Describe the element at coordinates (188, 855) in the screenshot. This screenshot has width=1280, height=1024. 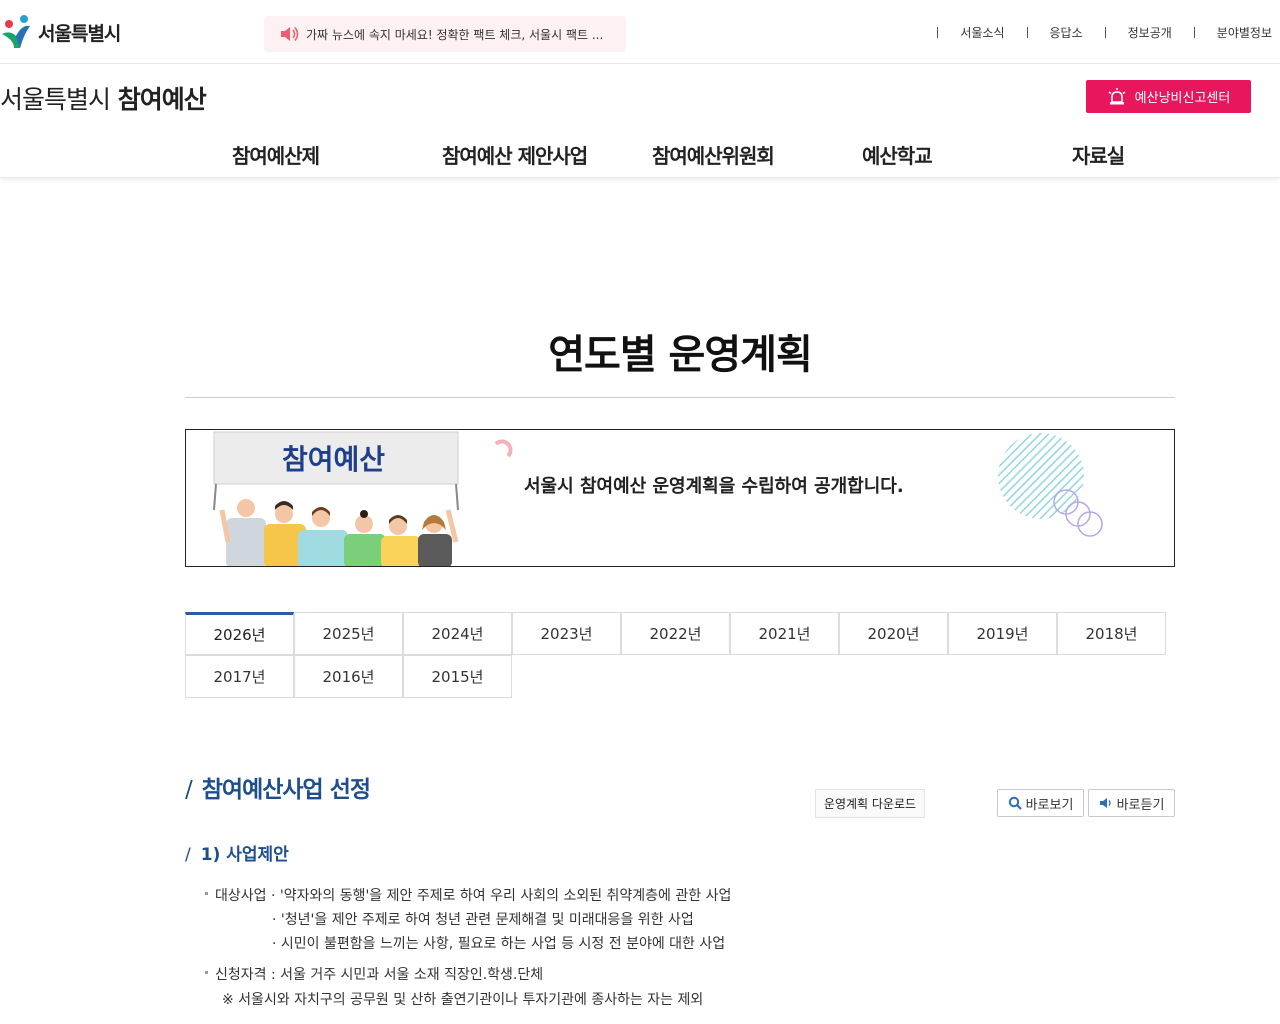
I see `subsection-title-slash: /` at that location.